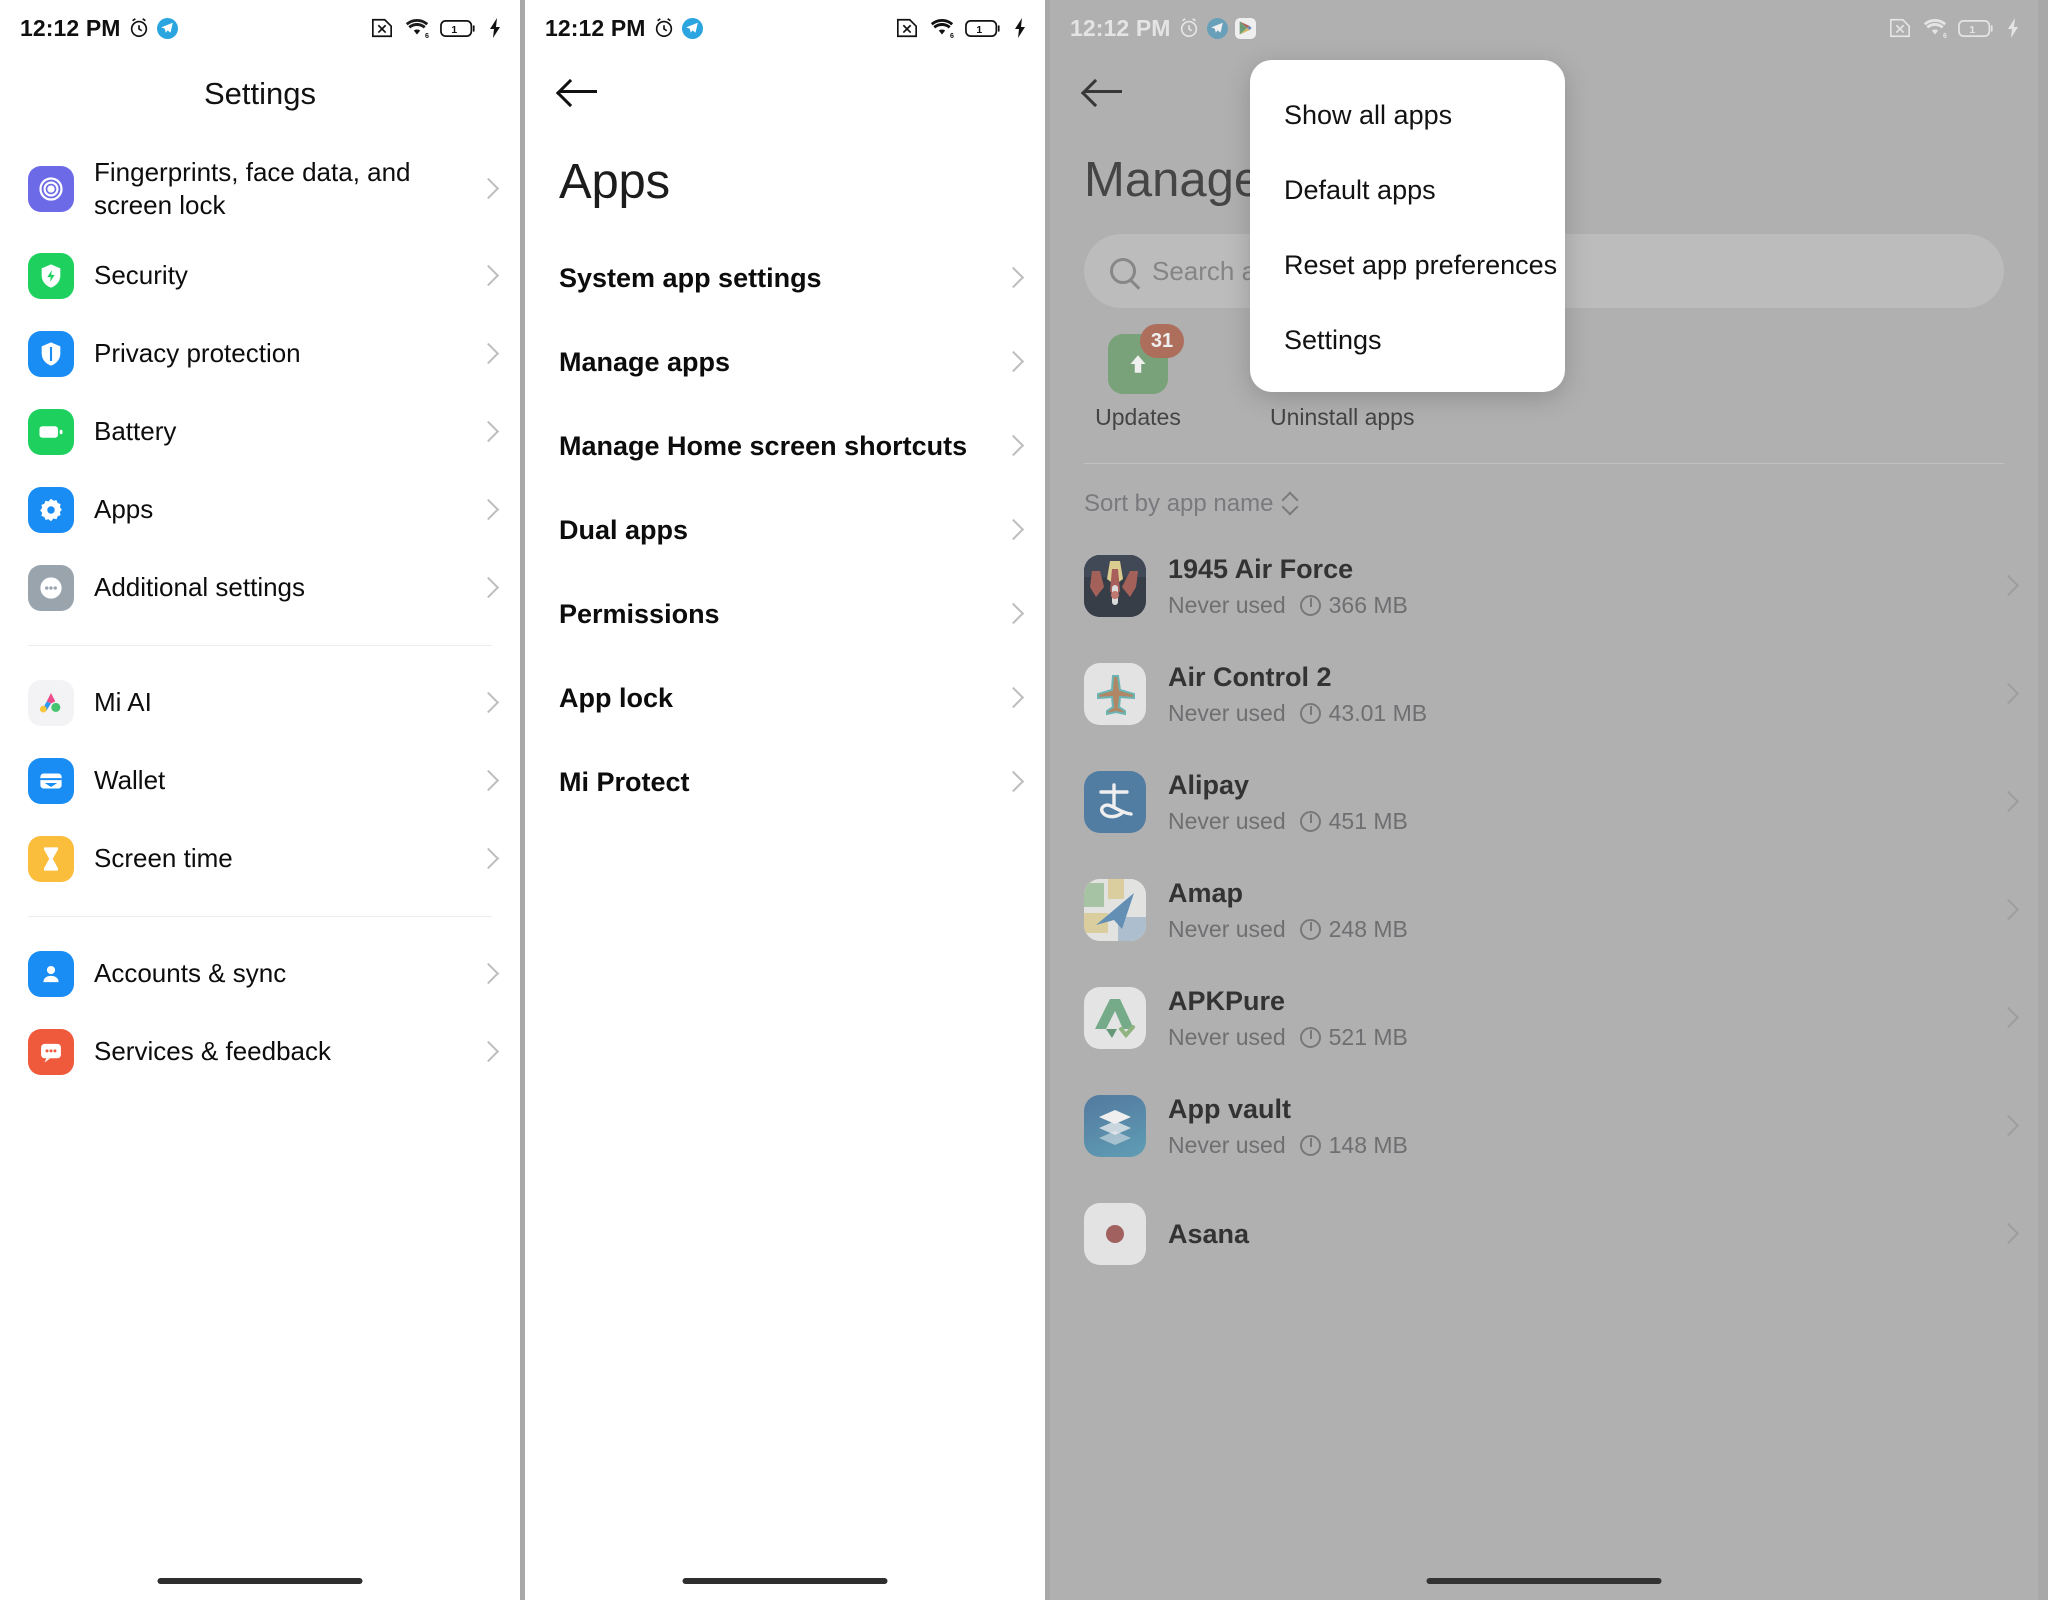  I want to click on home-indicator, so click(260, 1581).